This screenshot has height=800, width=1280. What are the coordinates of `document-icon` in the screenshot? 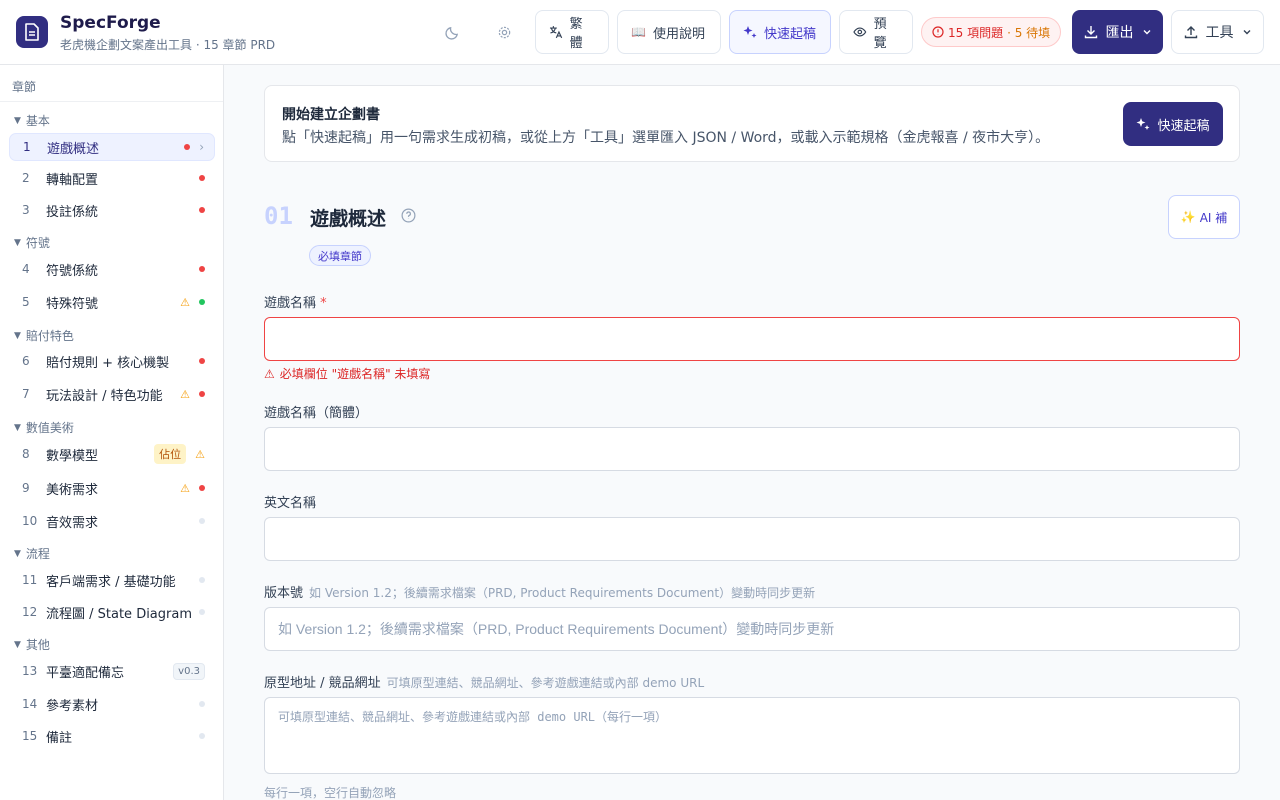 It's located at (32, 32).